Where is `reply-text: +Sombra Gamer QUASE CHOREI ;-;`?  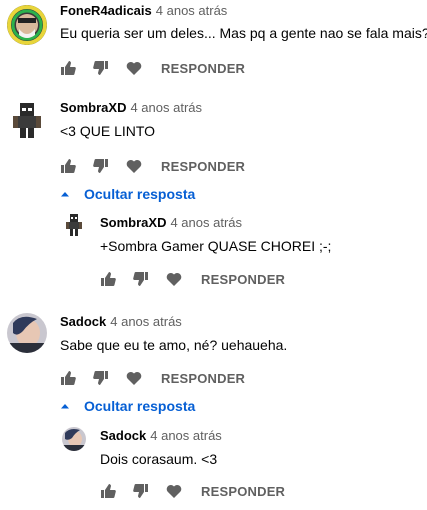 reply-text: +Sombra Gamer QUASE CHOREI ;-; is located at coordinates (216, 246).